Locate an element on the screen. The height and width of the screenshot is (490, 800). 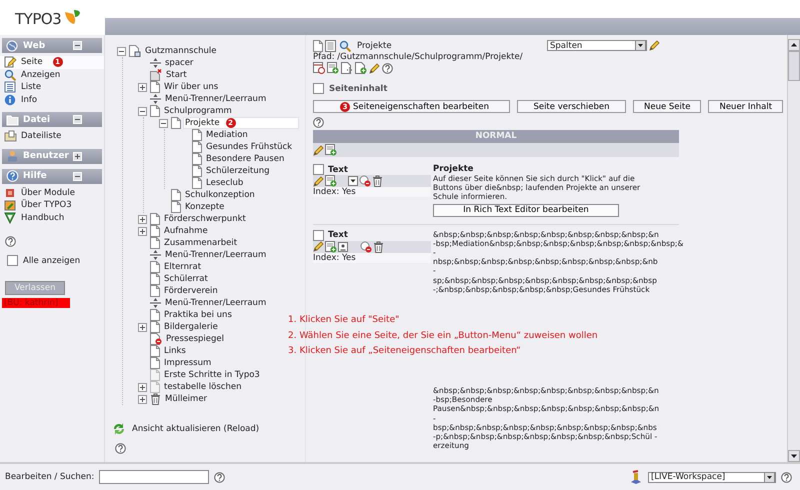
page-tree-item: Start is located at coordinates (179, 75).